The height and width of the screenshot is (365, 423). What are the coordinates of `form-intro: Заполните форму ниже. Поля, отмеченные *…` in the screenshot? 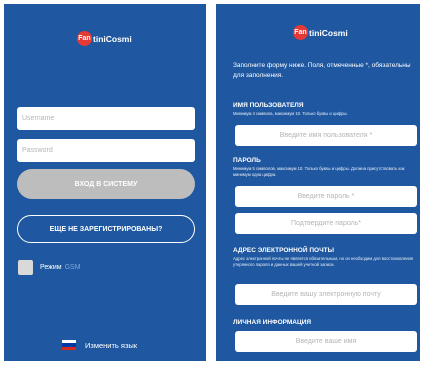 It's located at (322, 70).